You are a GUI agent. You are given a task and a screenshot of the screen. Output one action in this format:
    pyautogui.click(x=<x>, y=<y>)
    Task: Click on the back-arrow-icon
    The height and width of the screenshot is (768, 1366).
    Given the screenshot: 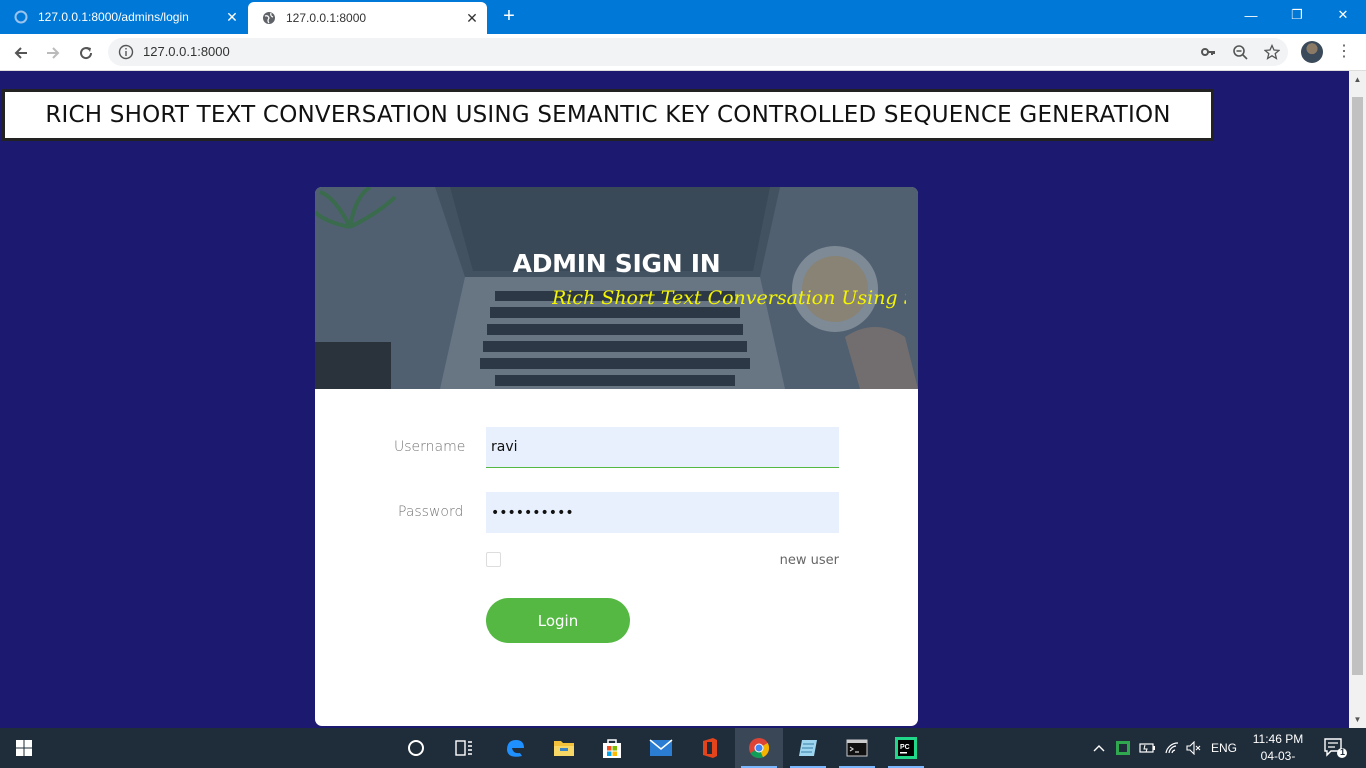 What is the action you would take?
    pyautogui.click(x=20, y=53)
    